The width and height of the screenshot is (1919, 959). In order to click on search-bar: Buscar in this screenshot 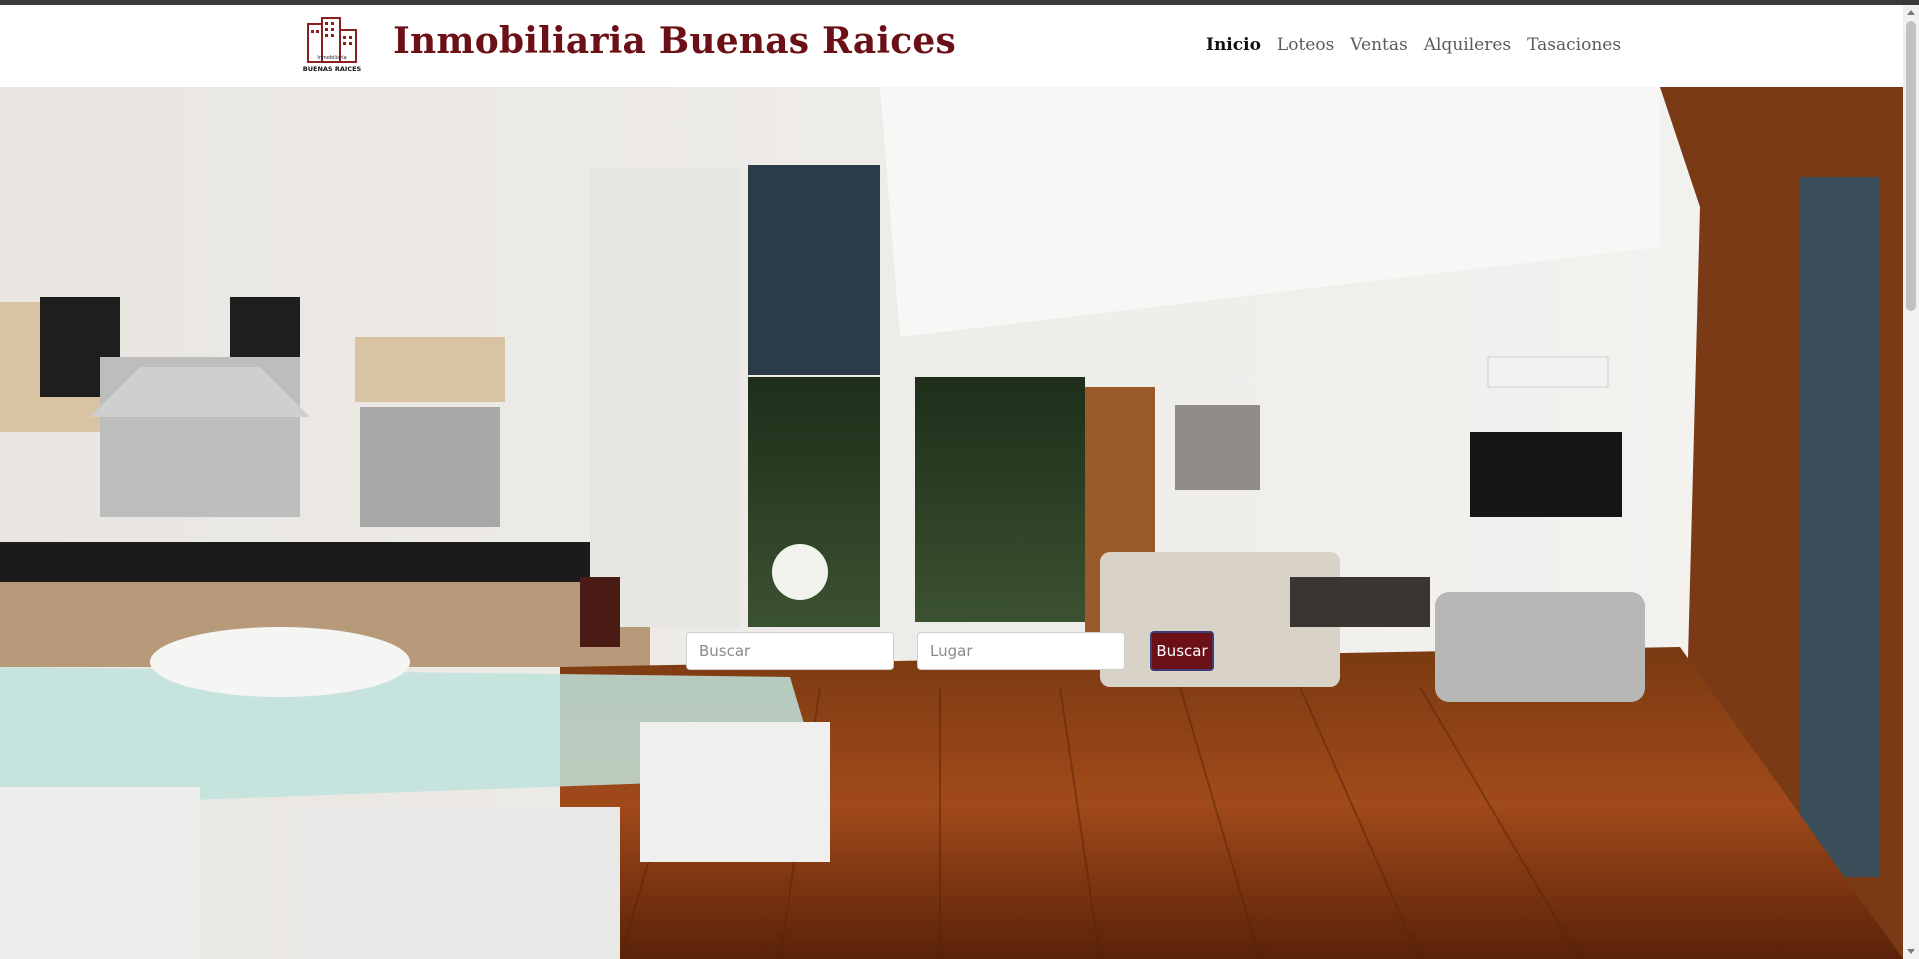, I will do `click(950, 651)`.